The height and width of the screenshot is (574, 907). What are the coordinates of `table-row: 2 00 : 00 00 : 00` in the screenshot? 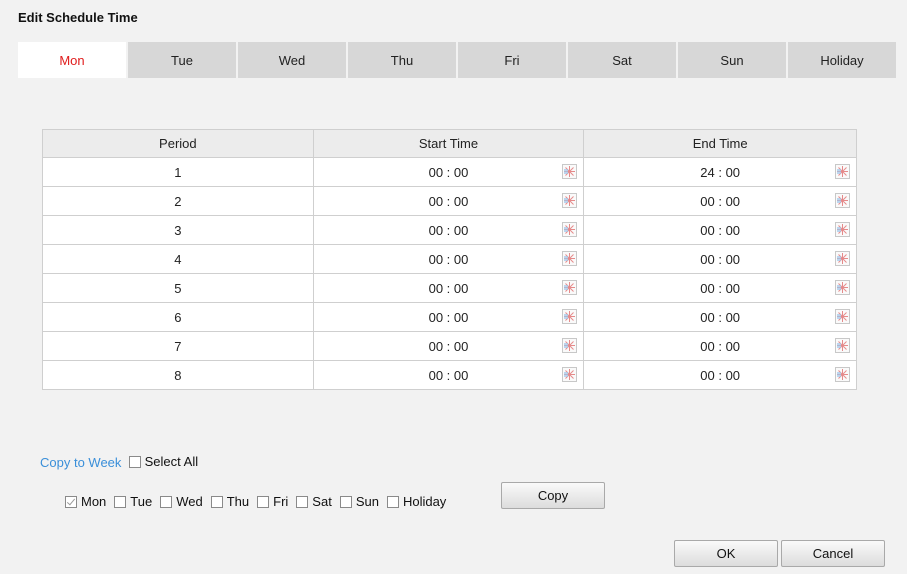 It's located at (449, 201).